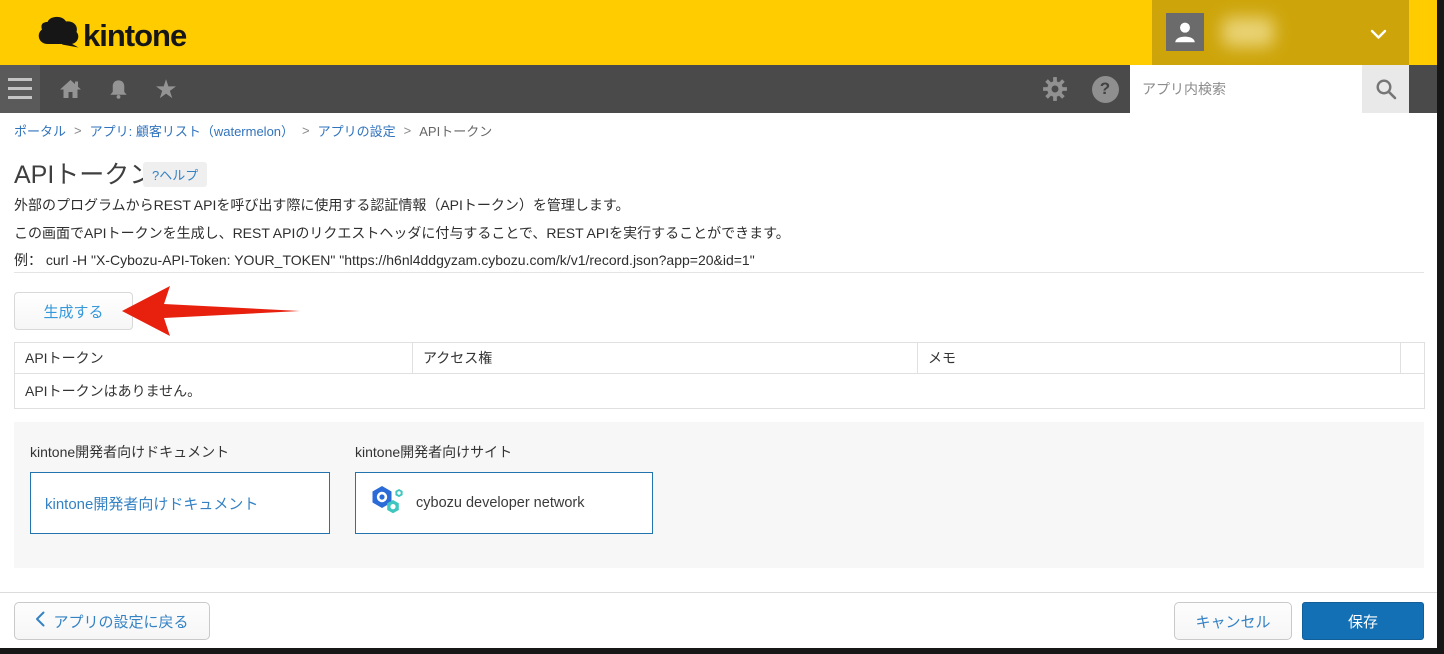 This screenshot has width=1444, height=654. I want to click on avatar, so click(1185, 32).